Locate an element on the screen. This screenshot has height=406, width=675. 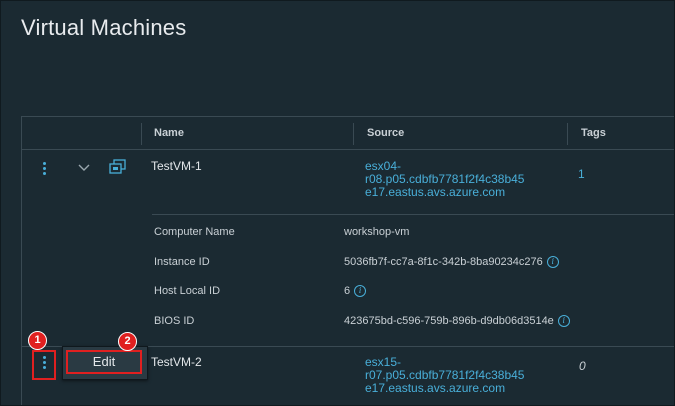
detail-label-instance-id: Instance ID is located at coordinates (182, 262).